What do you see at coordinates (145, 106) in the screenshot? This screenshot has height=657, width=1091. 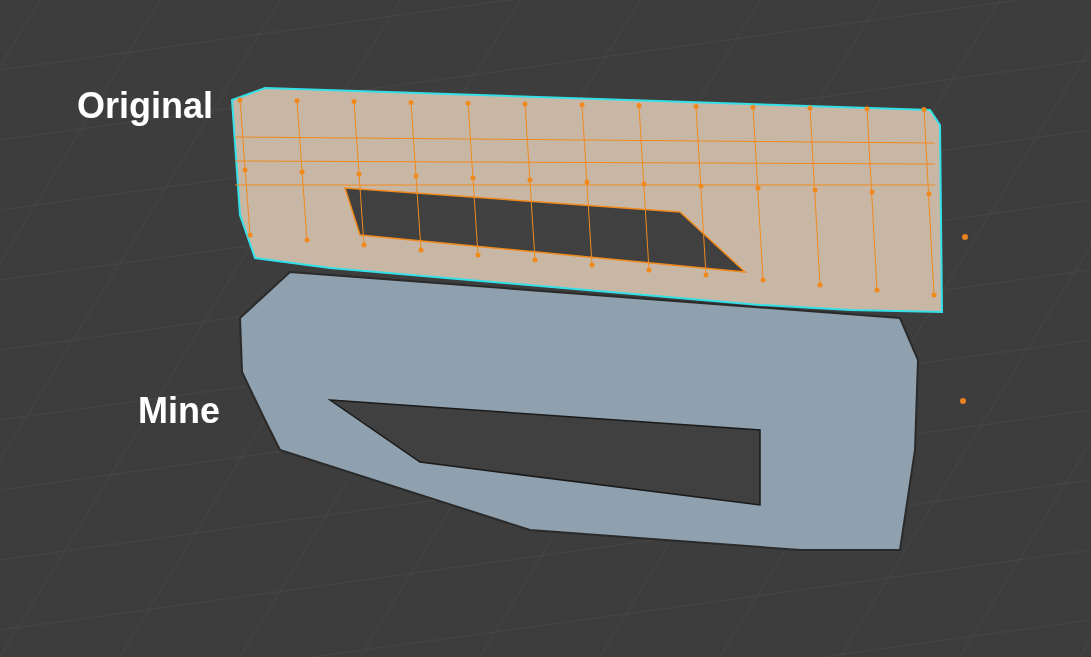 I see `mesh-label: Original` at bounding box center [145, 106].